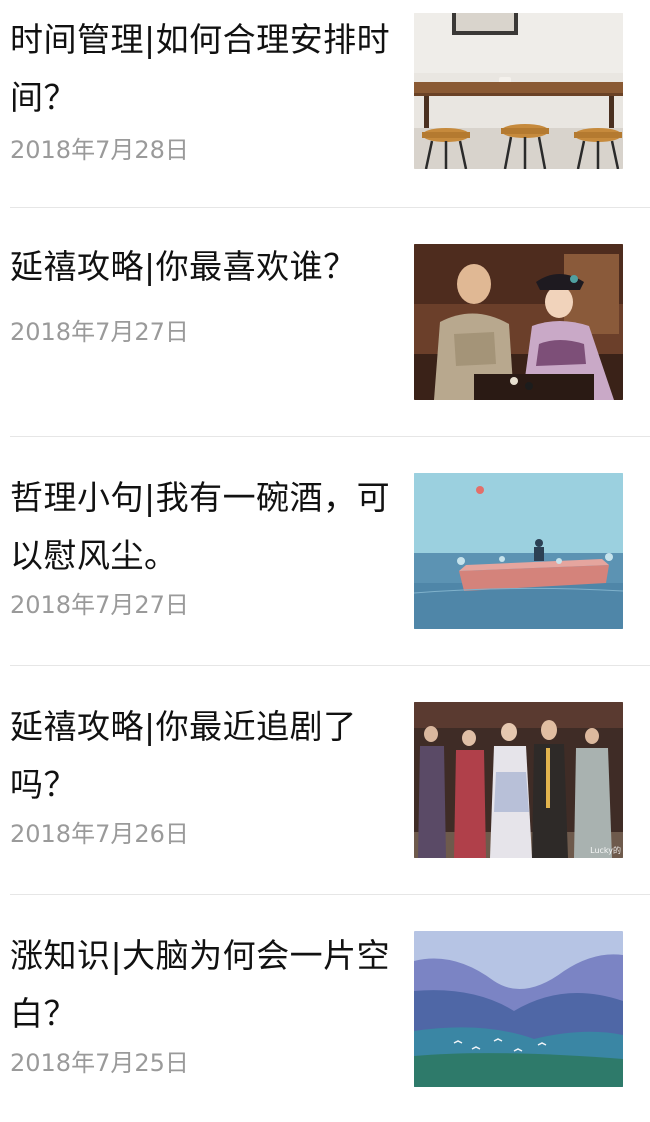  I want to click on seaside-illustration, so click(518, 551).